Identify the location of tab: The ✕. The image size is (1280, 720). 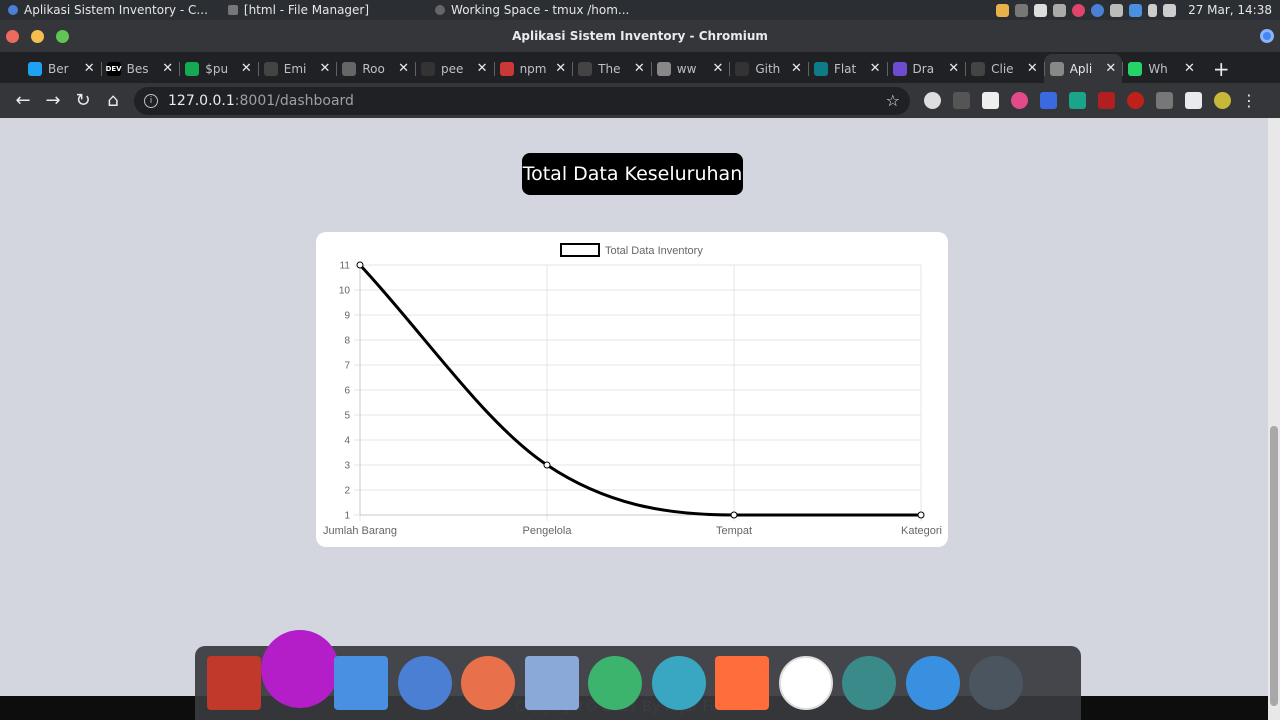
(611, 68).